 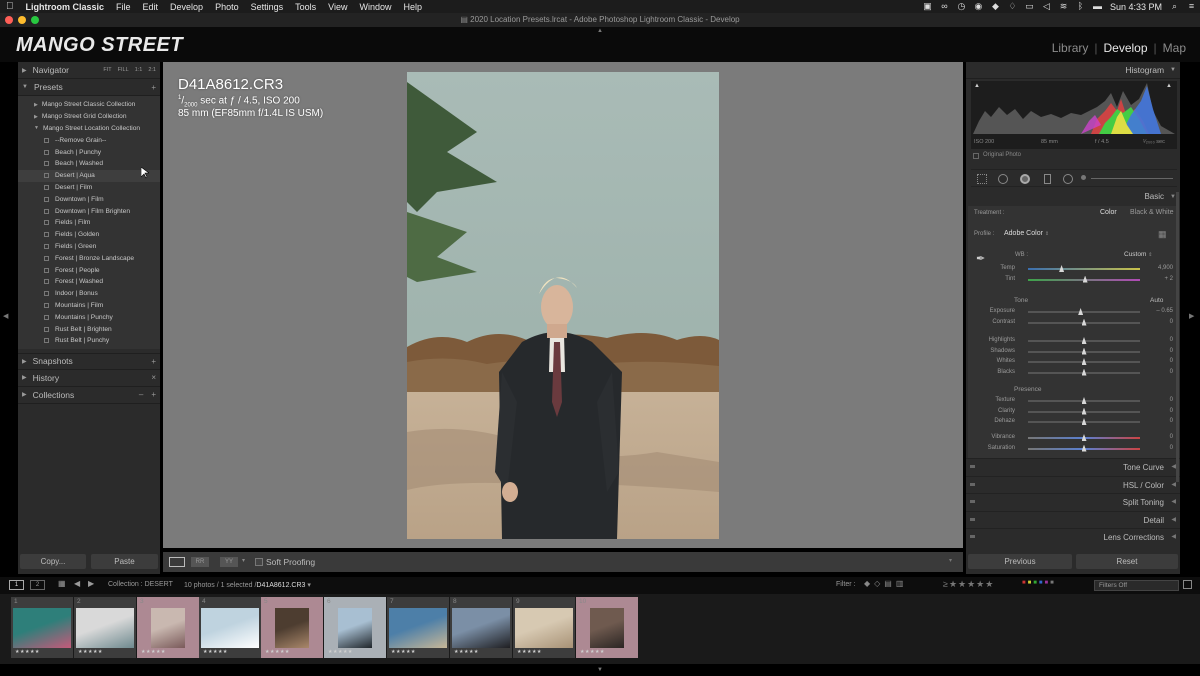 What do you see at coordinates (1003, 179) in the screenshot?
I see `spot-removal-icon` at bounding box center [1003, 179].